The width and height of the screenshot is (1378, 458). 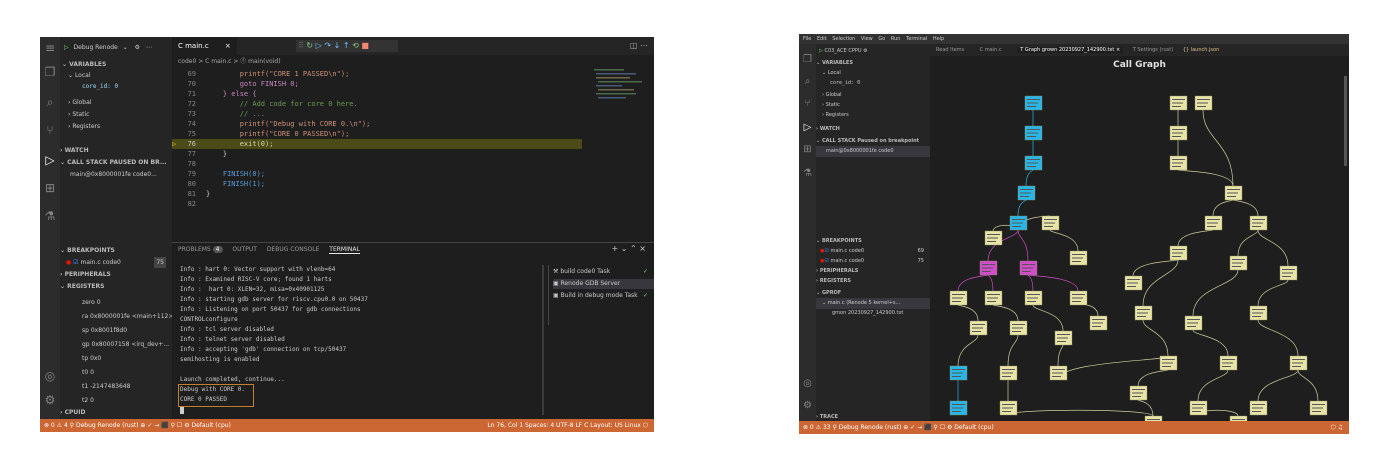 I want to click on tab-debug-console: DEBUG CONSOLE, so click(x=293, y=249).